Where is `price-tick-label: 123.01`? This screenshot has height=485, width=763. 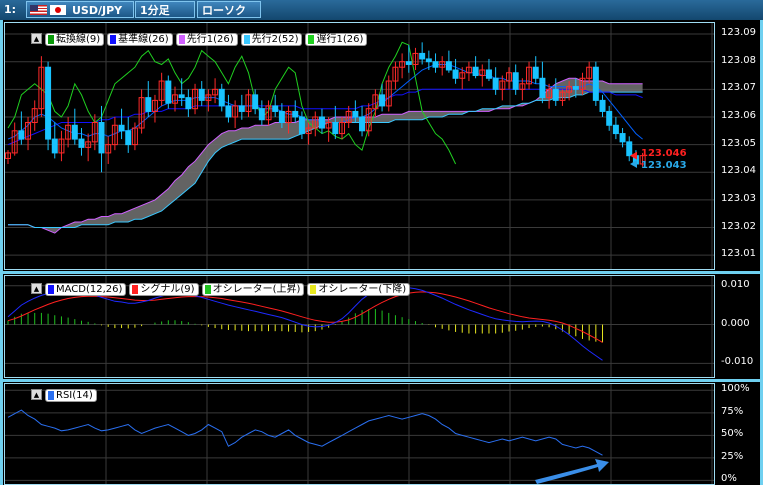
price-tick-label: 123.01 is located at coordinates (738, 254).